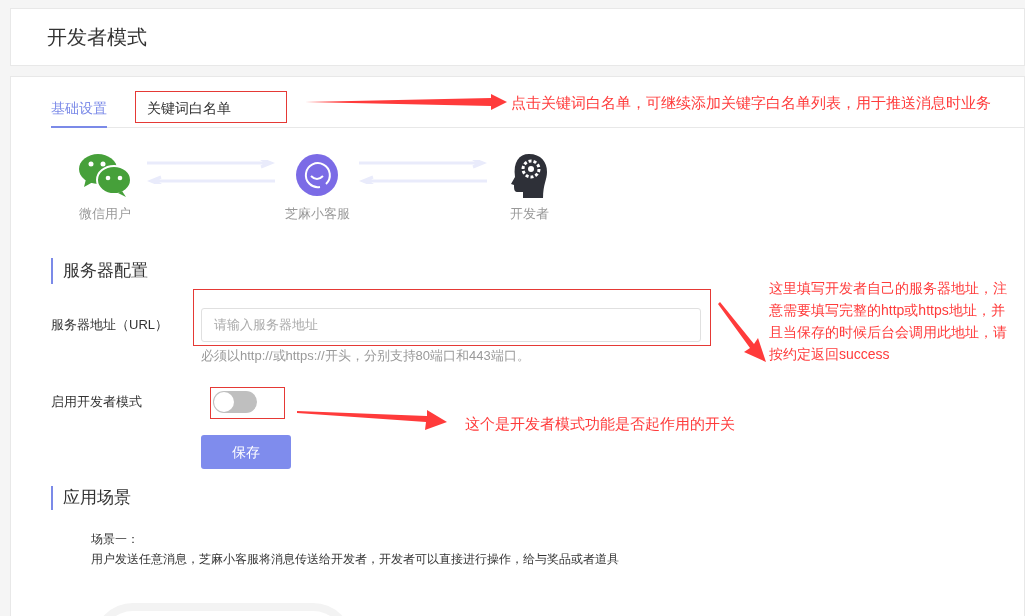 This screenshot has height=616, width=1025. I want to click on flow-label: 微信用户, so click(105, 214).